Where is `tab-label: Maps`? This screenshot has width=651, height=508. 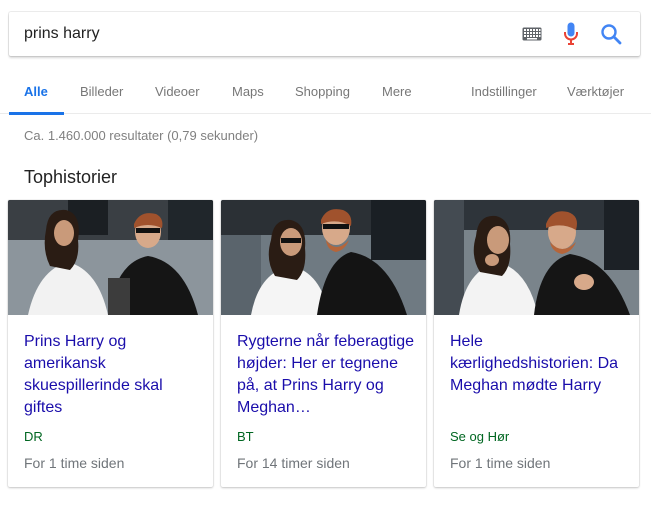 tab-label: Maps is located at coordinates (248, 91).